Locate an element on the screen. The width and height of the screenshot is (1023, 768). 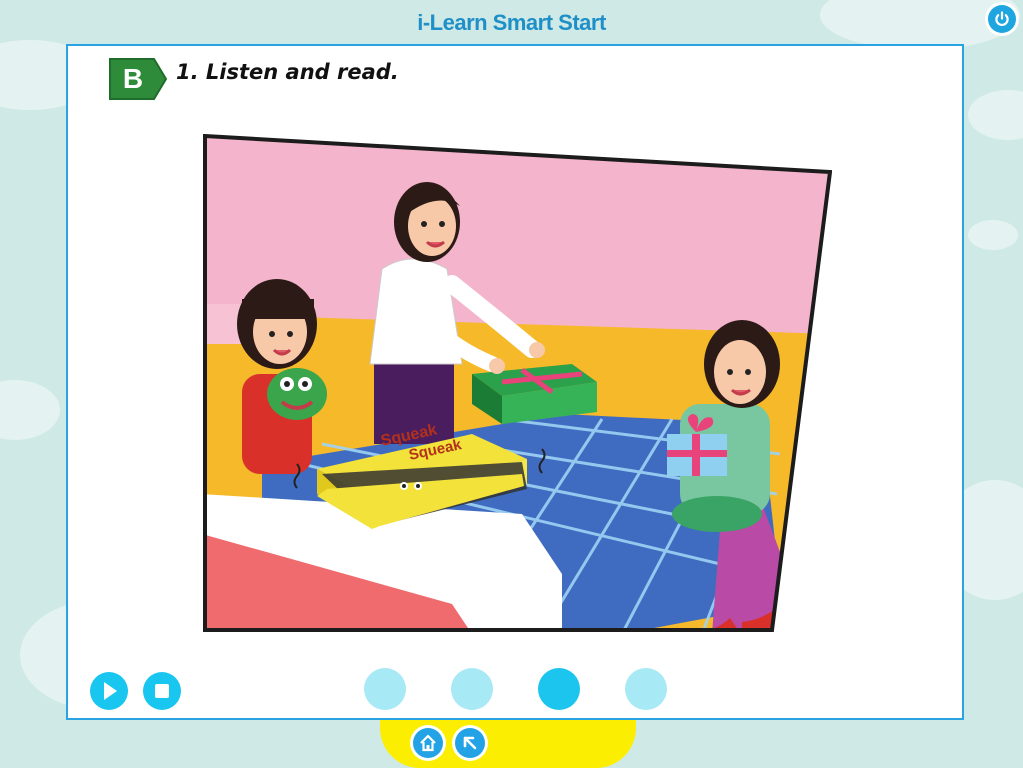
play-button is located at coordinates (109, 691).